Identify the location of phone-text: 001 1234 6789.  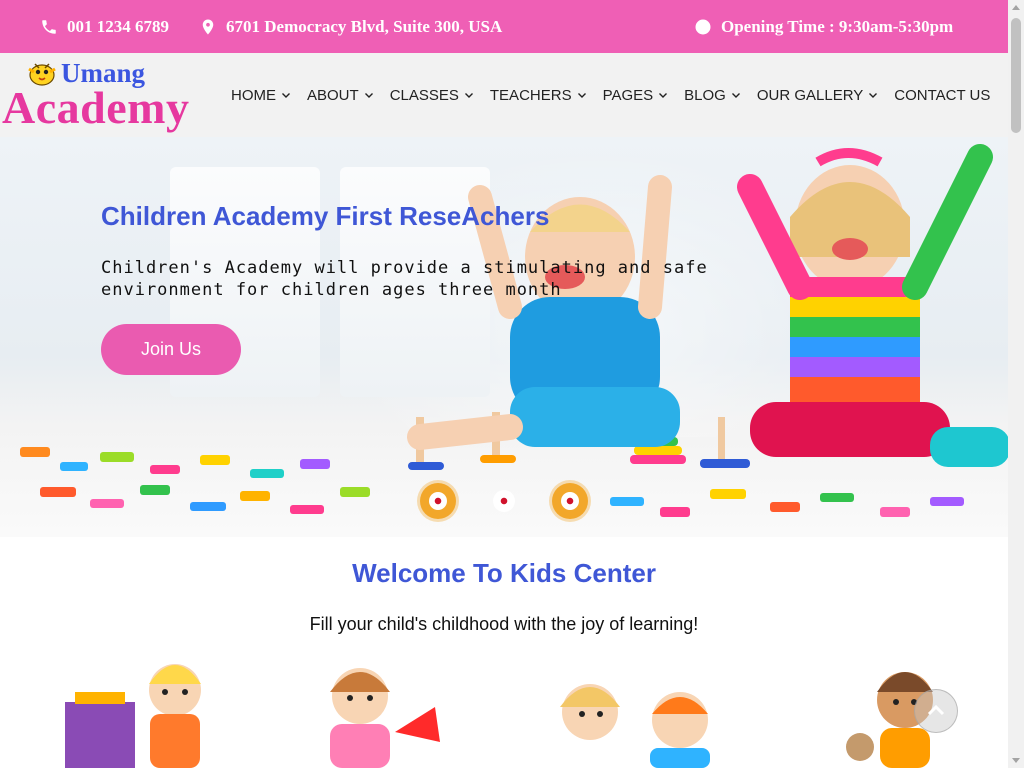
(118, 26).